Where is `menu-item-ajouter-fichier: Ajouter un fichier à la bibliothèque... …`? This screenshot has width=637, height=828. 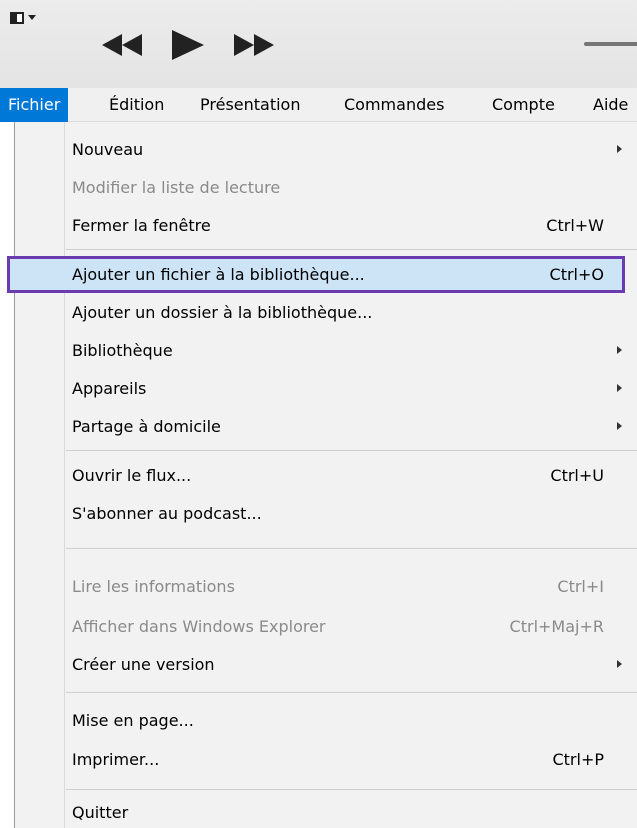 menu-item-ajouter-fichier: Ajouter un fichier à la bibliothèque... … is located at coordinates (322, 274).